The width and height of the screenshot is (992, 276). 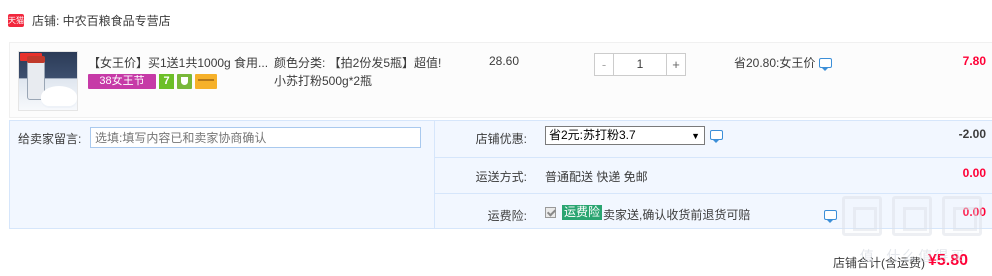 I want to click on quantity-stepper: - 1 +, so click(x=640, y=64).